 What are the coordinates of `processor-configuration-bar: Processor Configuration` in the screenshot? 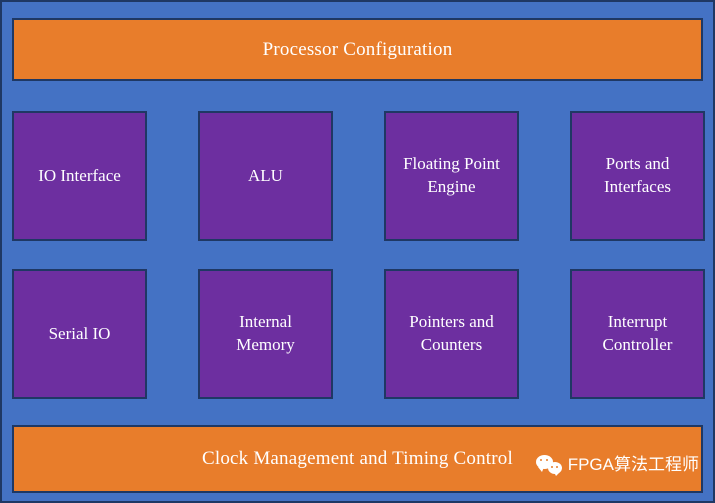 It's located at (357, 49).